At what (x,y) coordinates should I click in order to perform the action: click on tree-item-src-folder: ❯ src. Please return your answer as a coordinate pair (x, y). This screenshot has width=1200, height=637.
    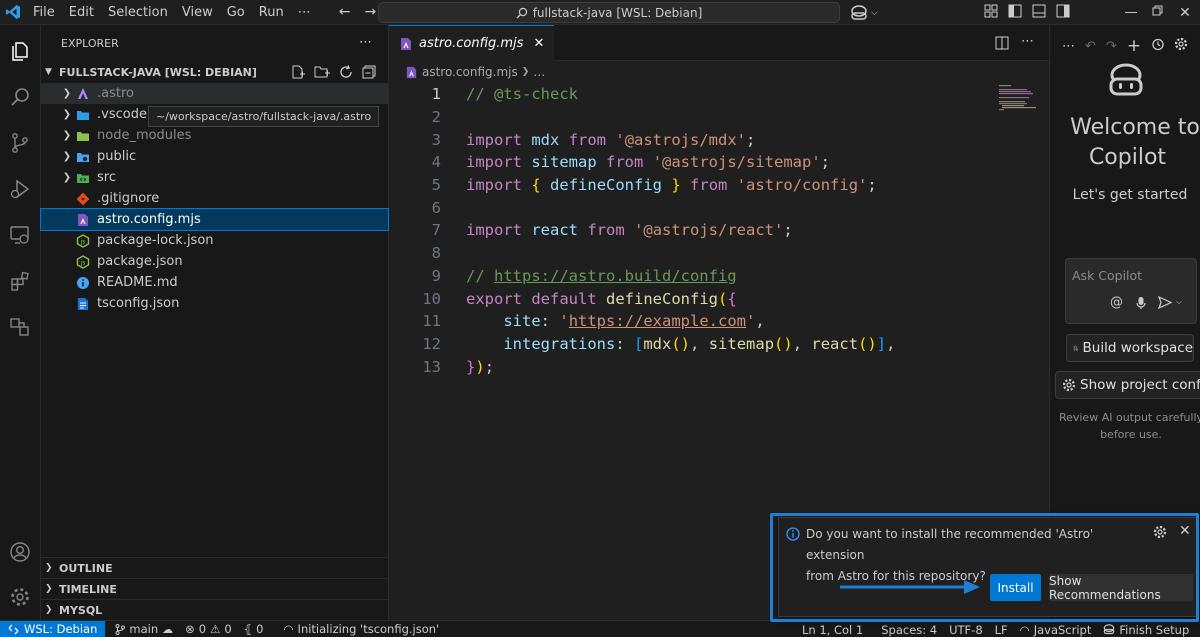
    Looking at the image, I should click on (214, 177).